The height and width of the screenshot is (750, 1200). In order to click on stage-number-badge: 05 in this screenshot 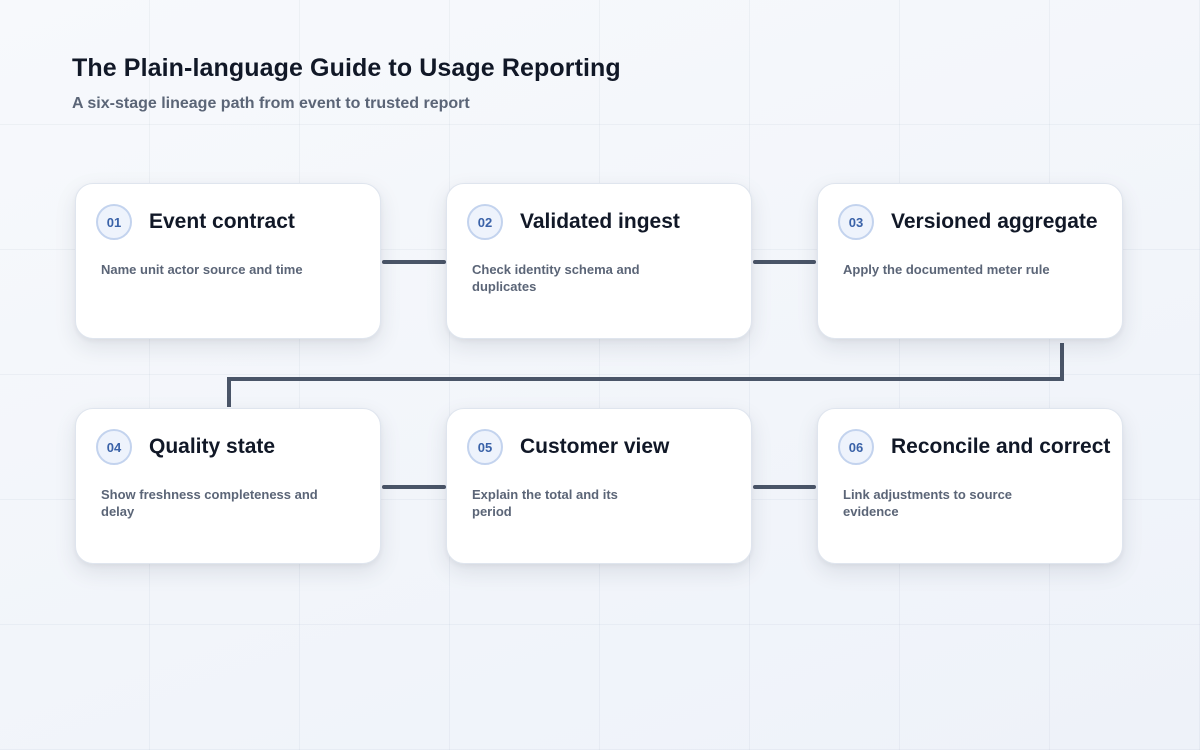, I will do `click(485, 447)`.